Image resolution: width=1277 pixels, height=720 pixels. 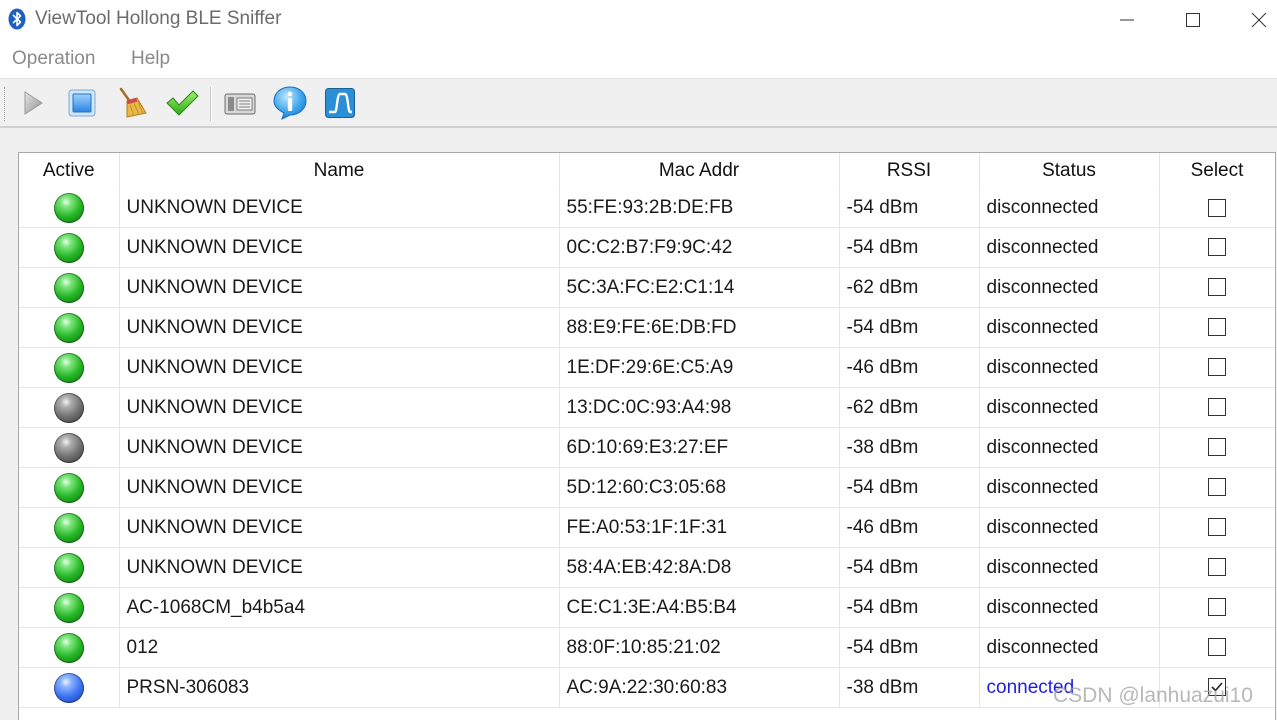 What do you see at coordinates (17, 19) in the screenshot?
I see `bluetooth-icon` at bounding box center [17, 19].